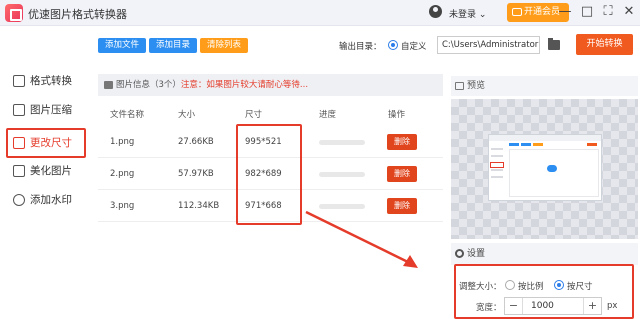 The height and width of the screenshot is (319, 640). I want to click on arrow-line, so click(359, 238).